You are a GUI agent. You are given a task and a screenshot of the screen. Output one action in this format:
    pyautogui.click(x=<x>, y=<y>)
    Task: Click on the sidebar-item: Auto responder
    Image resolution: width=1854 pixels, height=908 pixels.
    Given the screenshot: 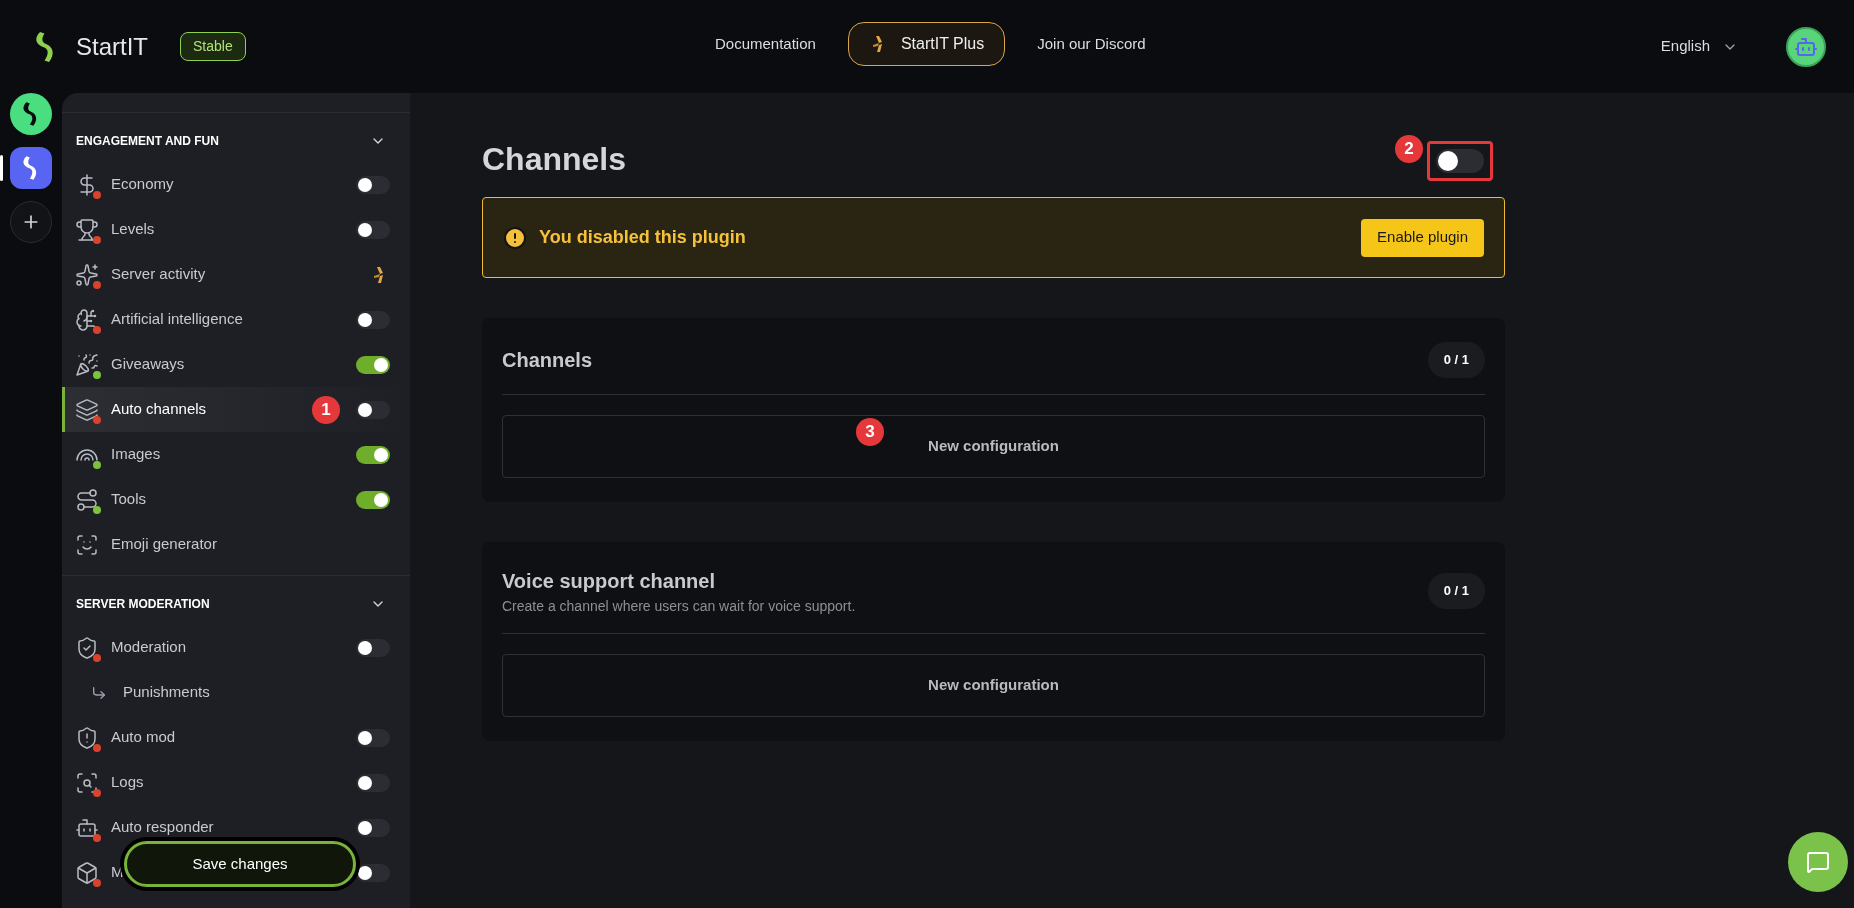 What is the action you would take?
    pyautogui.click(x=162, y=827)
    